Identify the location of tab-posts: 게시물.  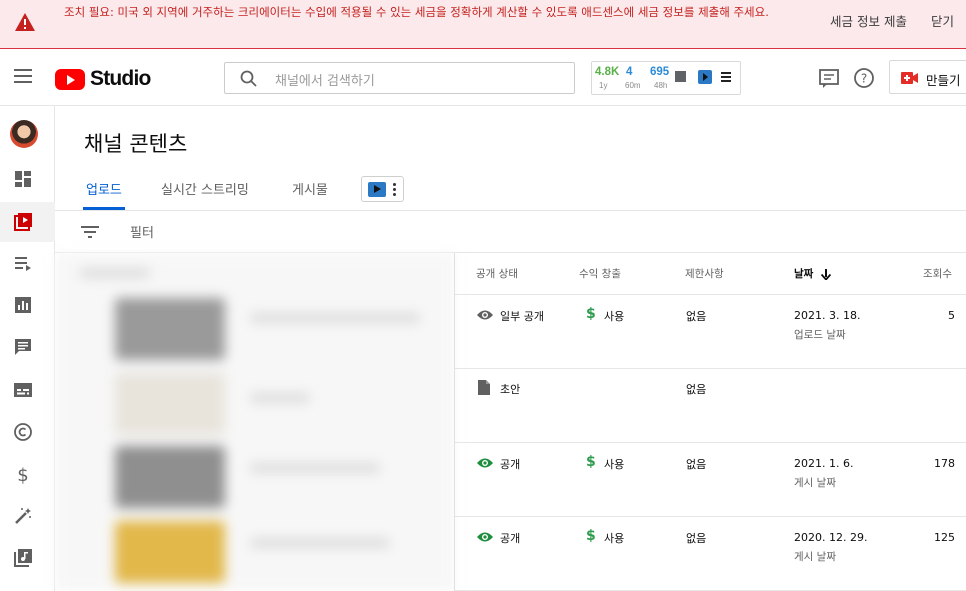
(310, 188).